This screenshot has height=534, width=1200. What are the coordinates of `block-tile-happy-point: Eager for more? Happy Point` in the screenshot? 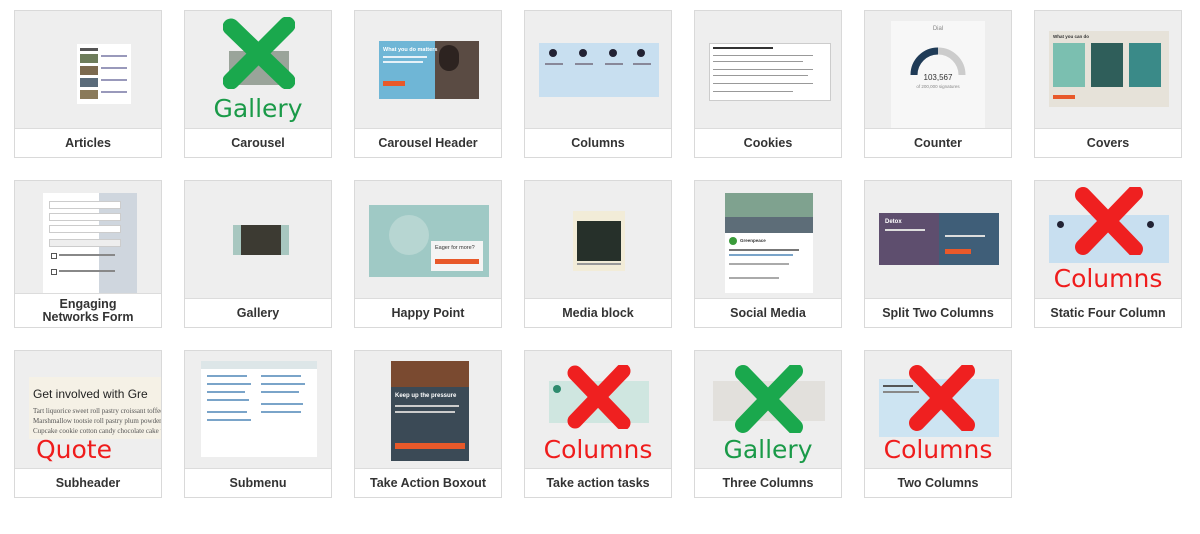 It's located at (428, 254).